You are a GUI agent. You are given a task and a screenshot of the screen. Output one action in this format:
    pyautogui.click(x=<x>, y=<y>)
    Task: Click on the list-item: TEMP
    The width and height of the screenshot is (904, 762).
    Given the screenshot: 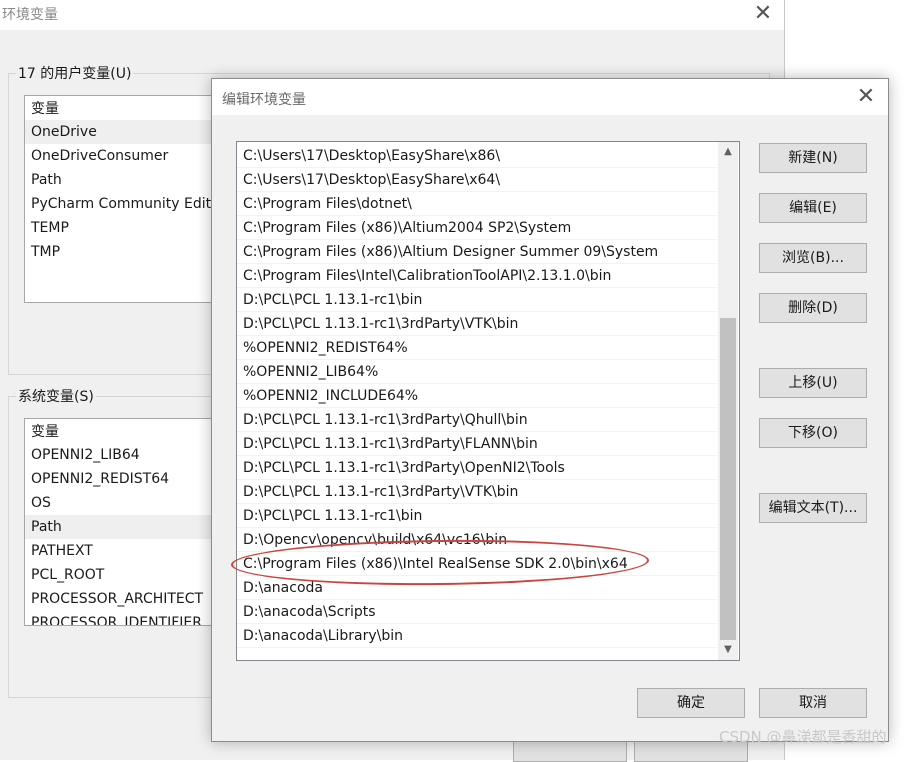 What is the action you would take?
    pyautogui.click(x=125, y=228)
    